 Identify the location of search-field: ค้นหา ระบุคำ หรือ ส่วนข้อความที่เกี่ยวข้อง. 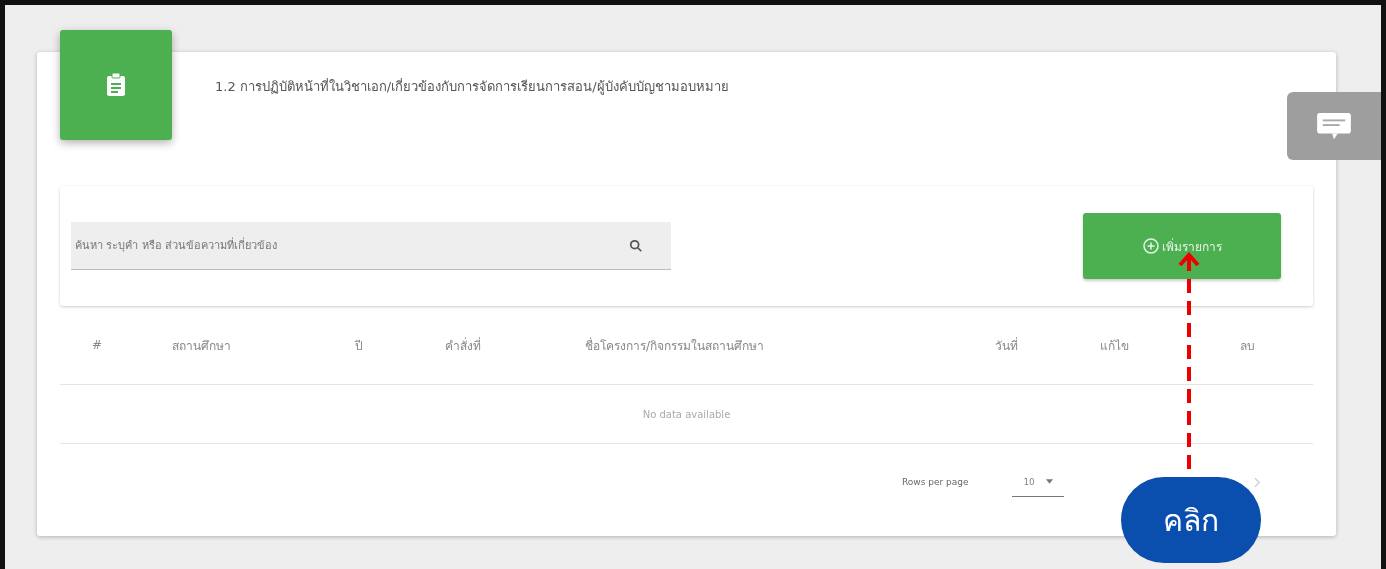
(371, 246).